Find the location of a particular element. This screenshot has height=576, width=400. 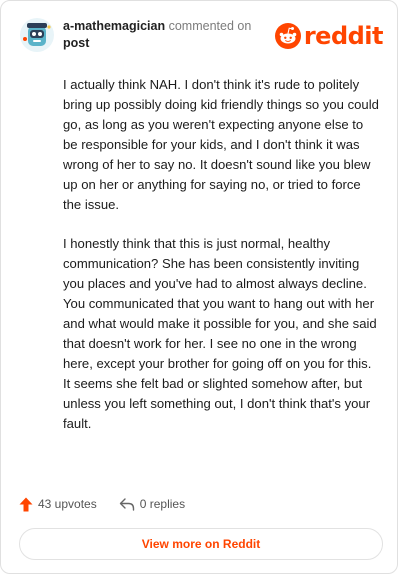

reply-arrow-icon is located at coordinates (126, 504).